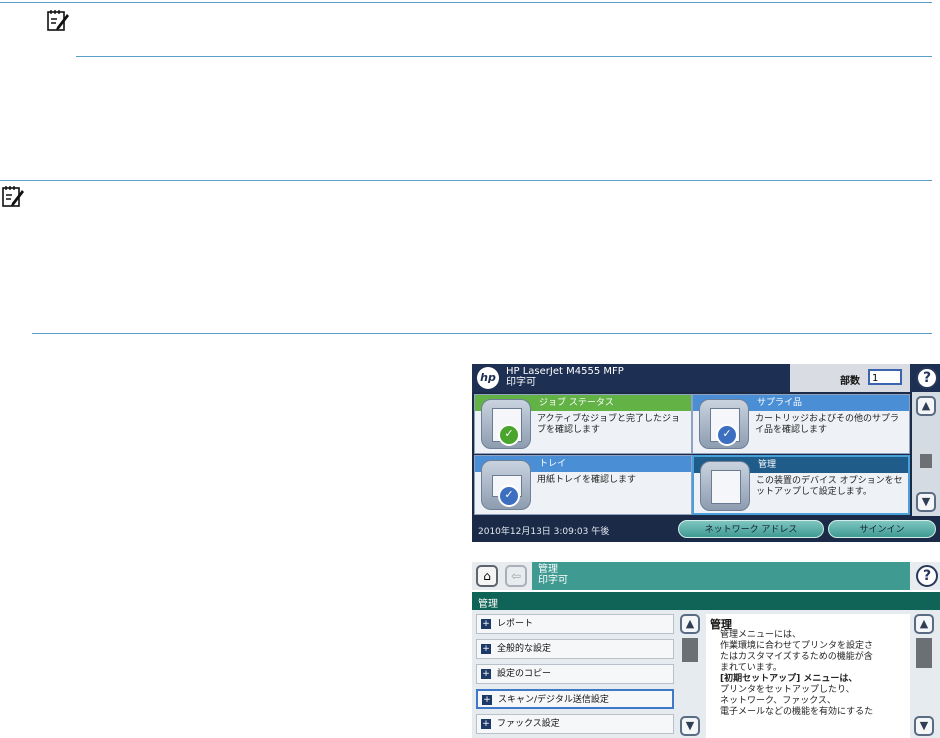 Image resolution: width=940 pixels, height=738 pixels. Describe the element at coordinates (778, 701) in the screenshot. I see `help-line: ネットワーク、ファックス、` at that location.